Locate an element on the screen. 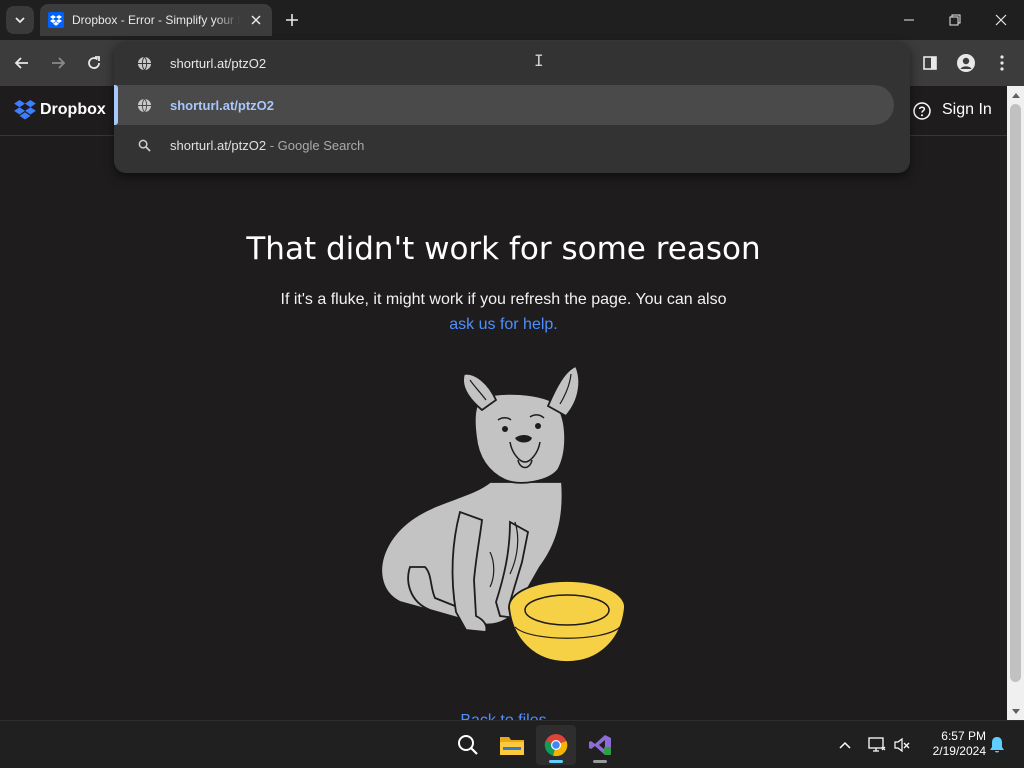 The image size is (1024, 768). notifications-button is located at coordinates (997, 745).